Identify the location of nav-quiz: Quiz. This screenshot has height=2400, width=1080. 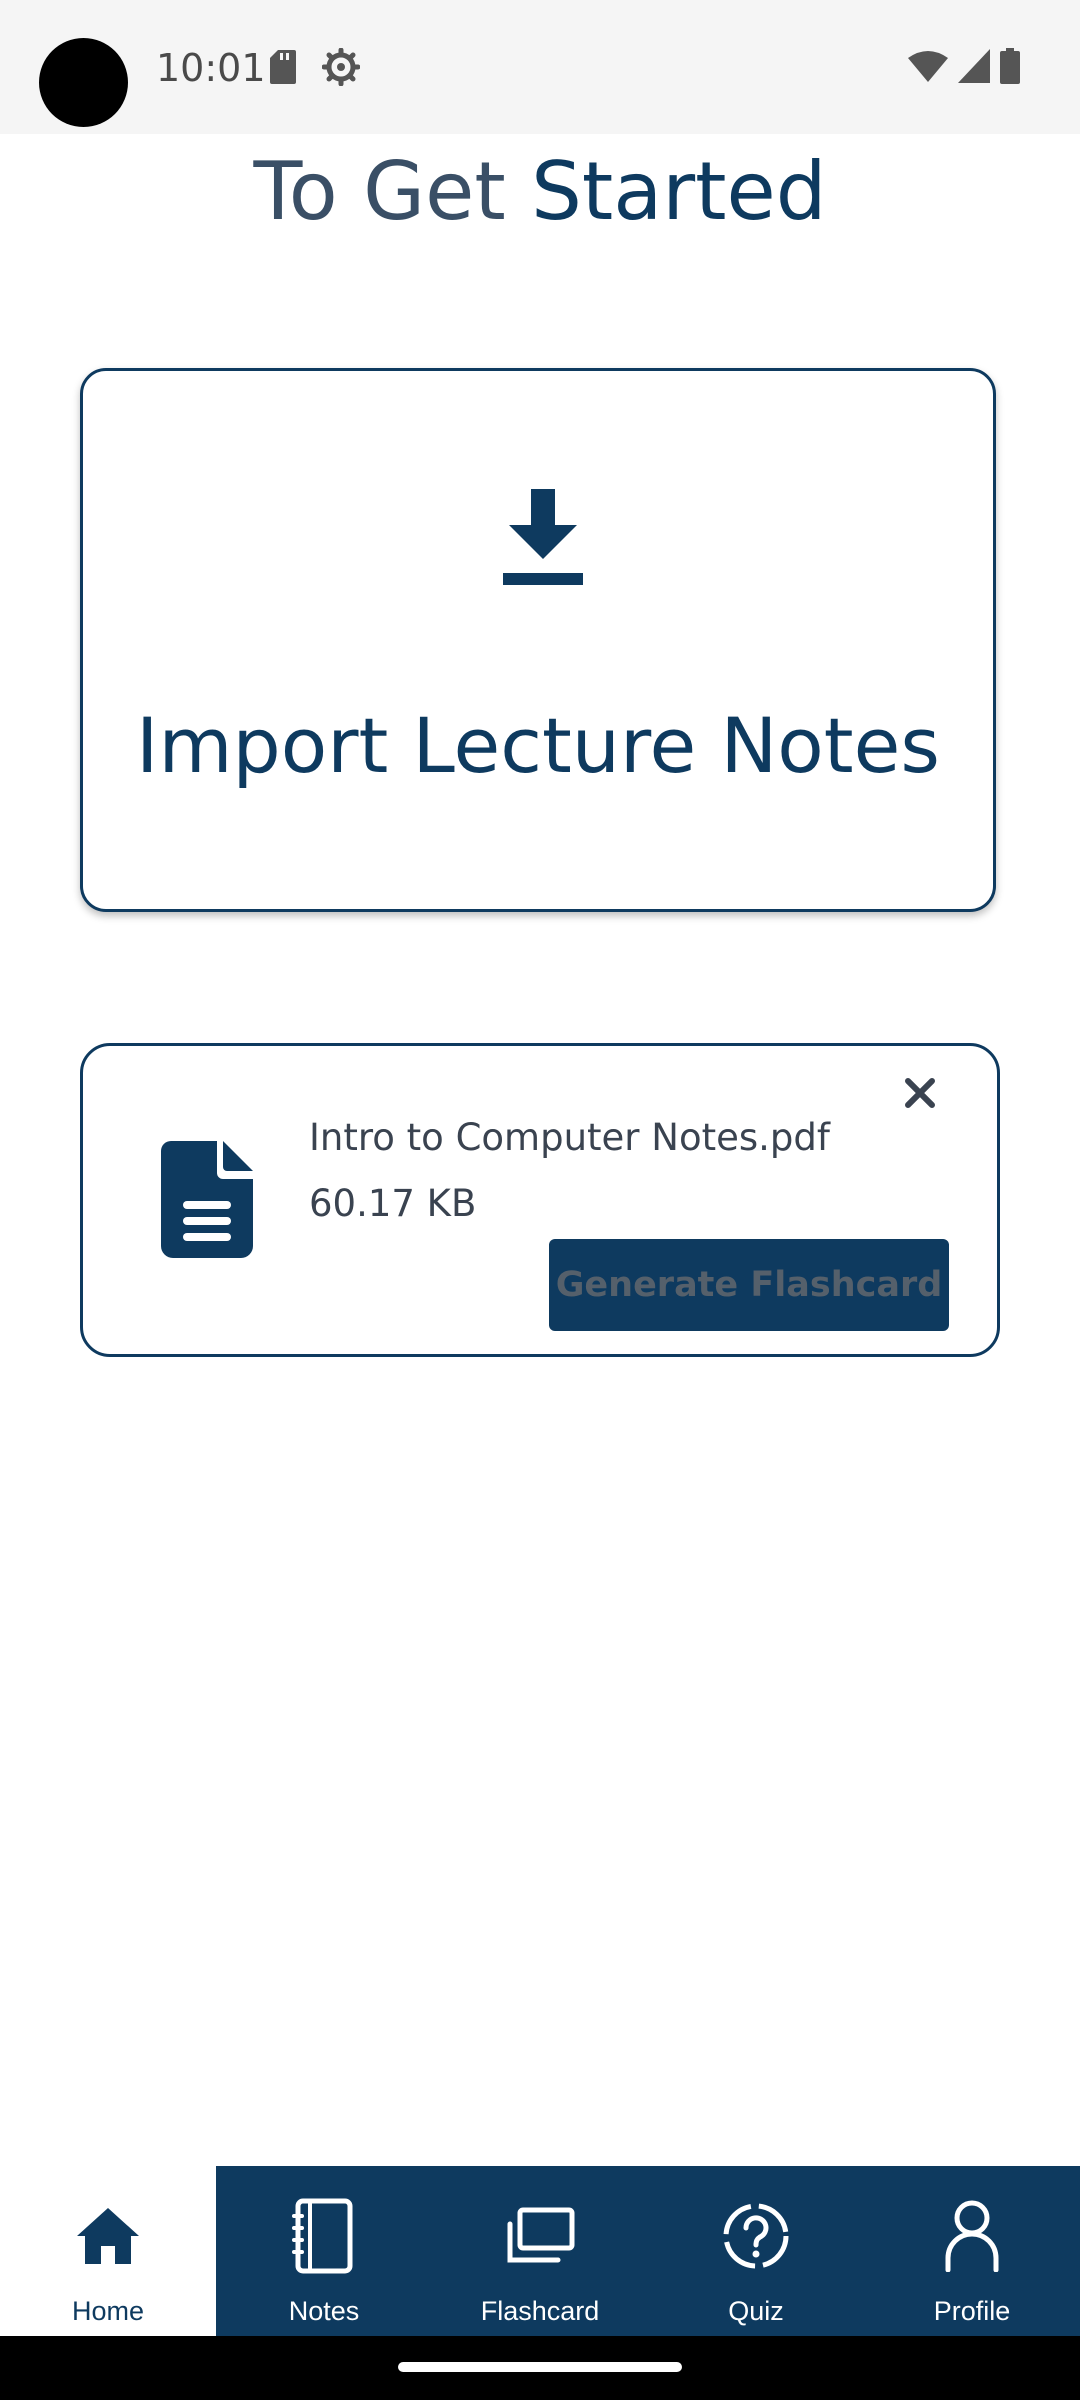
(756, 2251).